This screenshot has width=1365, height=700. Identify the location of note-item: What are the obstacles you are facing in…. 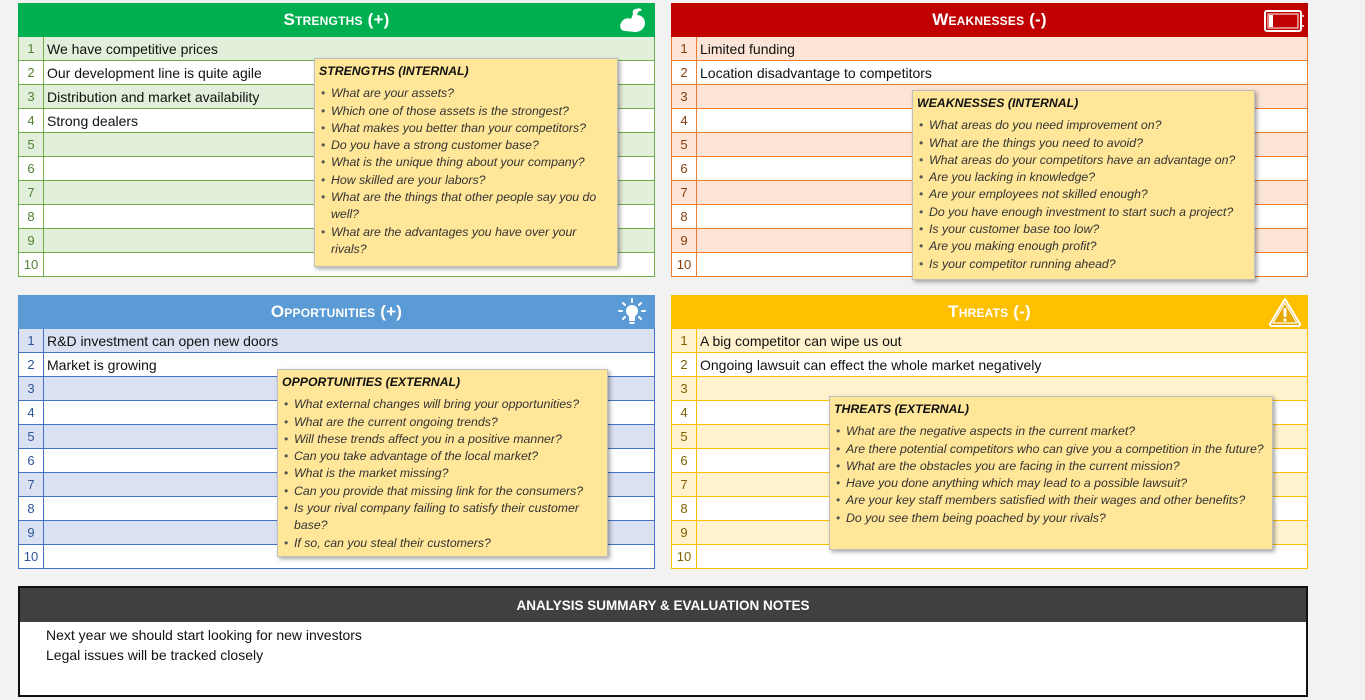
(1050, 467).